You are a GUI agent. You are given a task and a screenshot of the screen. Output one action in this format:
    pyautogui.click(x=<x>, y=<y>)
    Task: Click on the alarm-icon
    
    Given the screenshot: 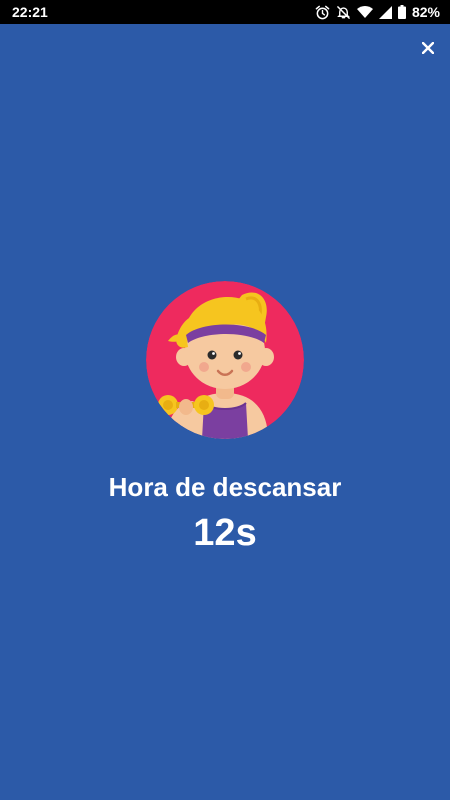 What is the action you would take?
    pyautogui.click(x=322, y=12)
    